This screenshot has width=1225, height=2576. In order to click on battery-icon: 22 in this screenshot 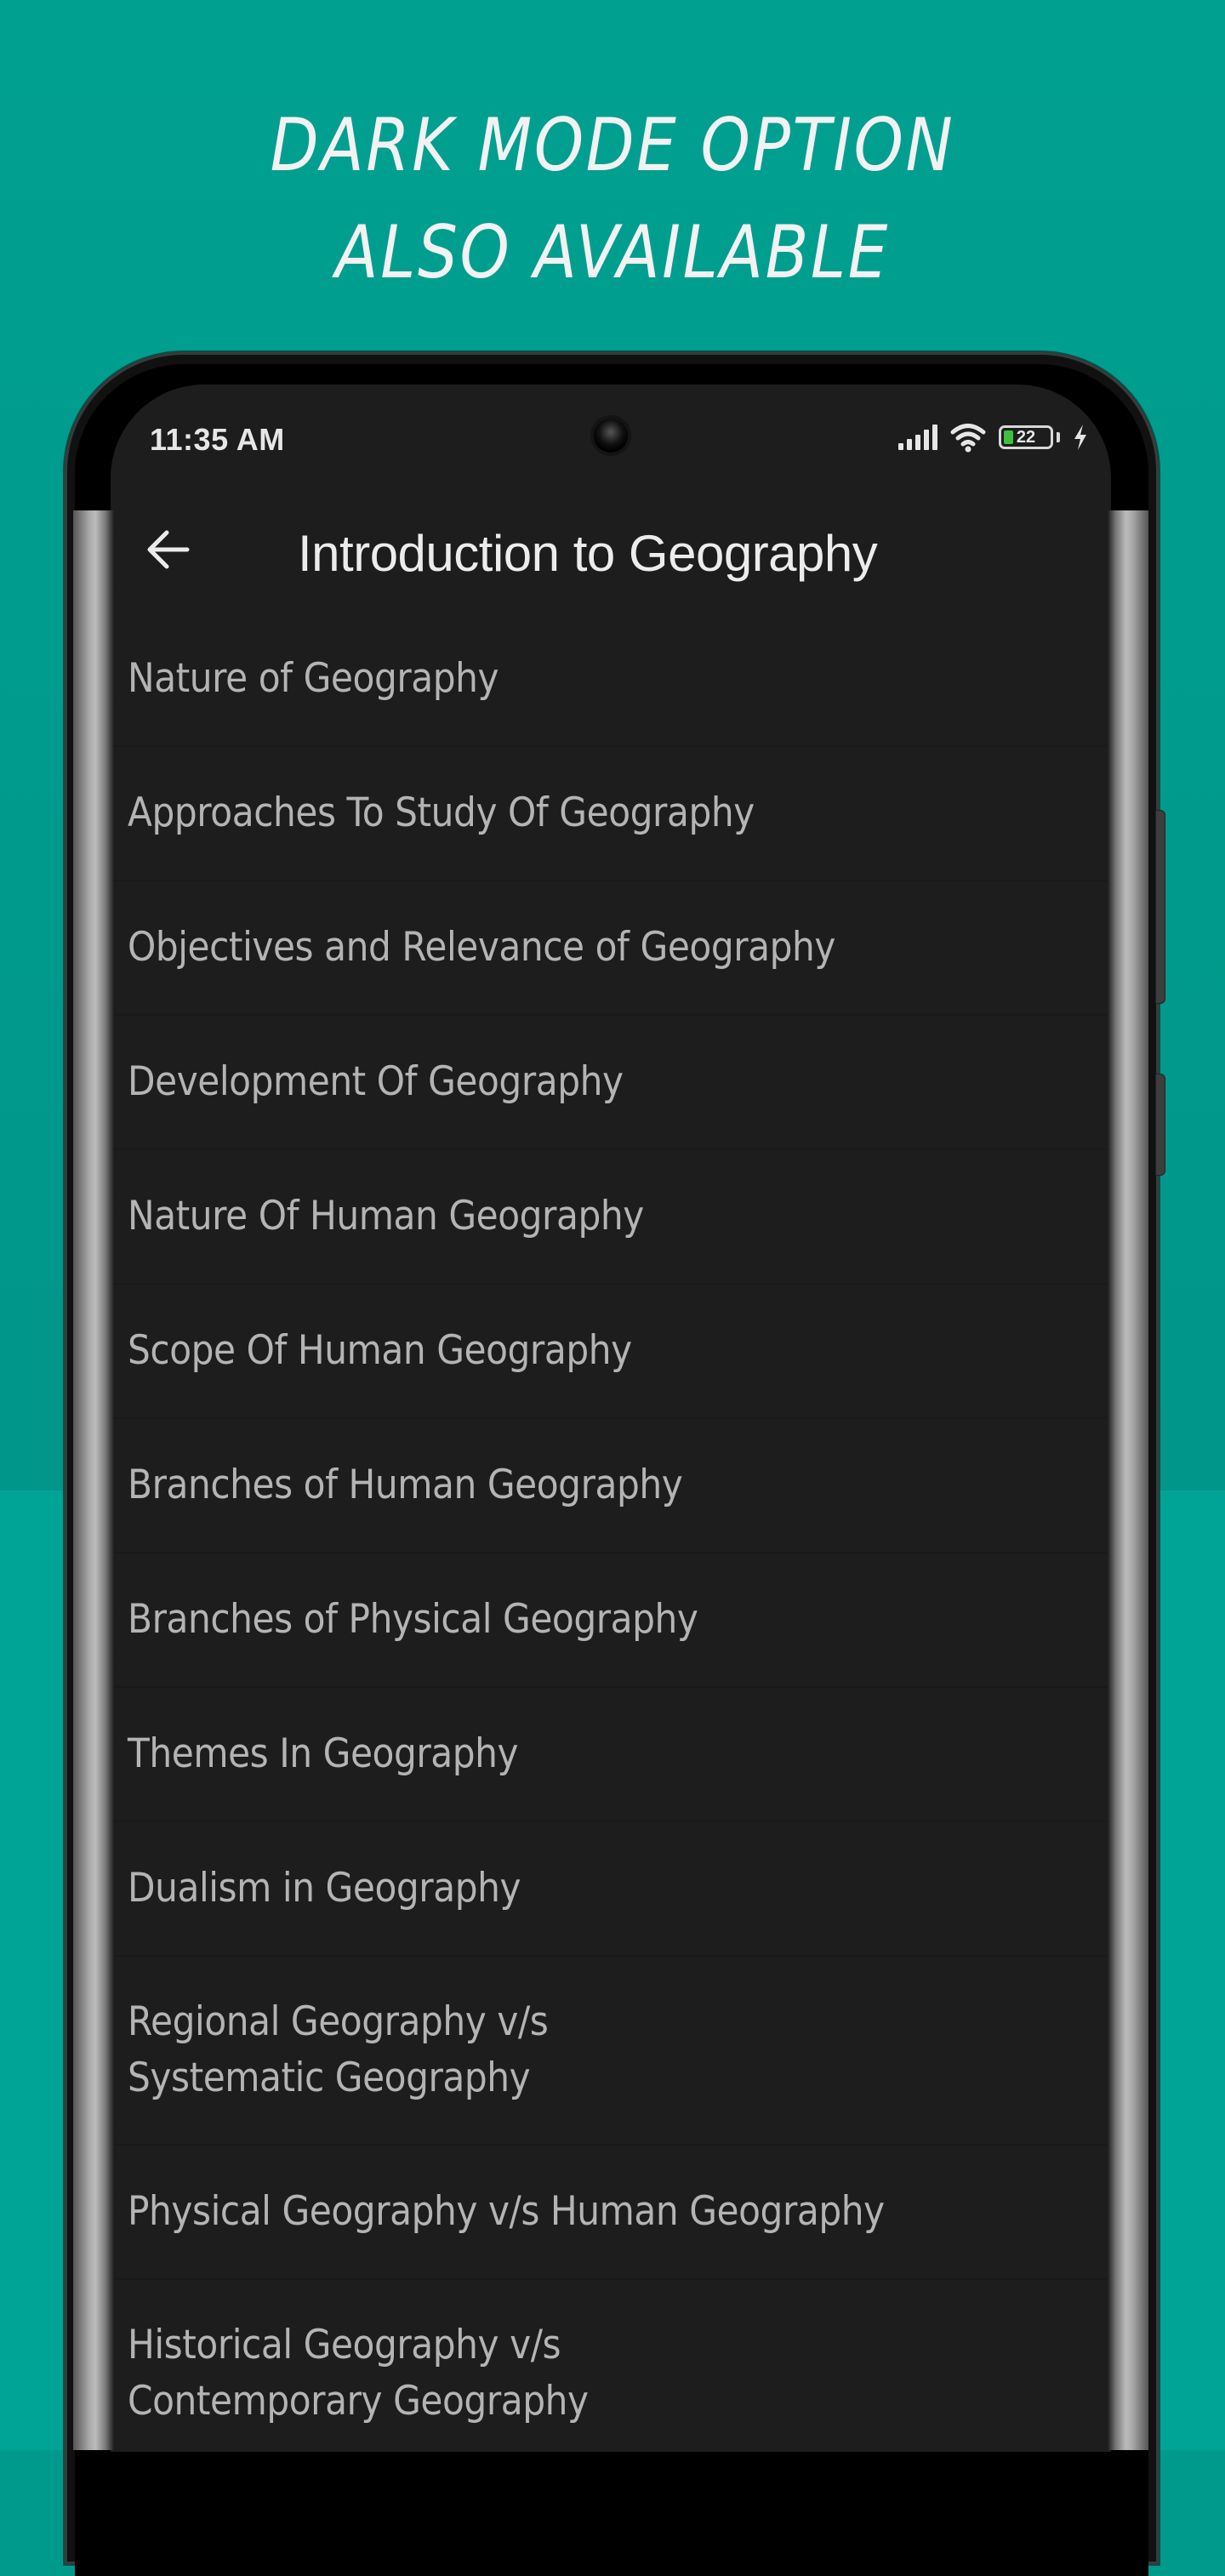, I will do `click(1026, 437)`.